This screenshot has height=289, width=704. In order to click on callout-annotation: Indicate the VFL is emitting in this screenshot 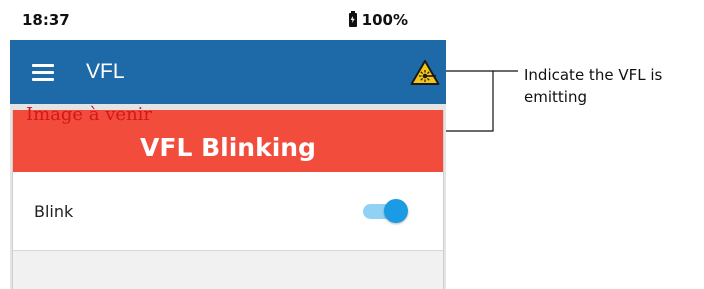, I will do `click(593, 86)`.